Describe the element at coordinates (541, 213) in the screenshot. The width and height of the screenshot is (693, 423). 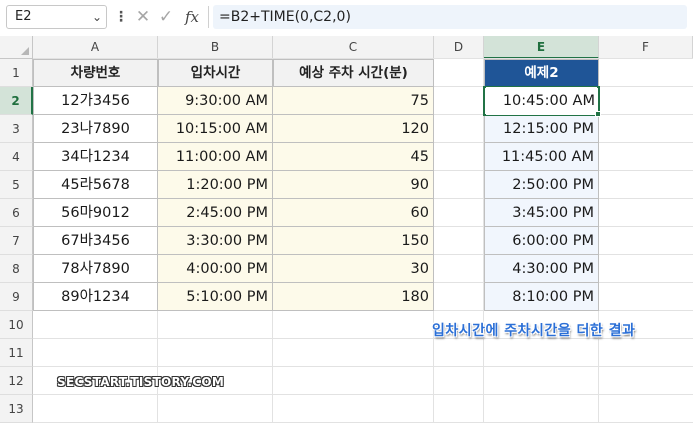
I see `result-cell: 3:45:00 PM` at that location.